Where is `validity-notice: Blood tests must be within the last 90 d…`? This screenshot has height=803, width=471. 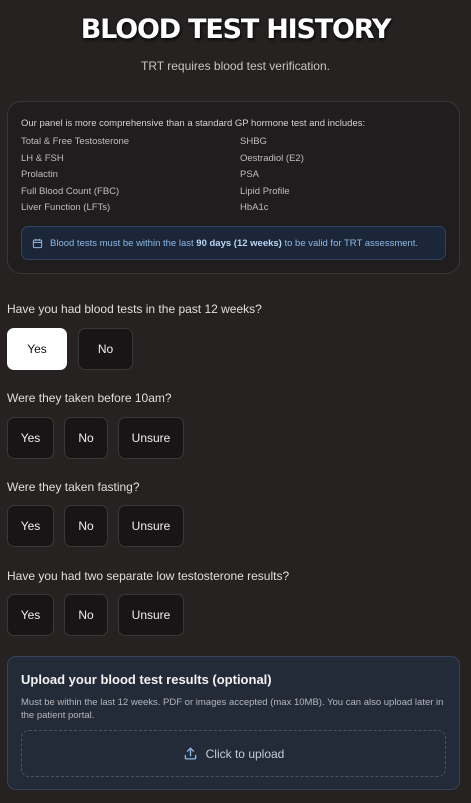
validity-notice: Blood tests must be within the last 90 d… is located at coordinates (233, 243).